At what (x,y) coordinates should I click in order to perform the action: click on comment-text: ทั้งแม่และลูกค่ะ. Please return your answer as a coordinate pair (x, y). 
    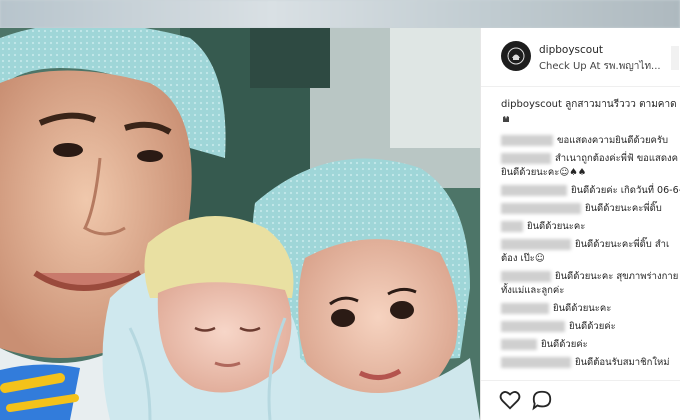
    Looking at the image, I should click on (533, 290).